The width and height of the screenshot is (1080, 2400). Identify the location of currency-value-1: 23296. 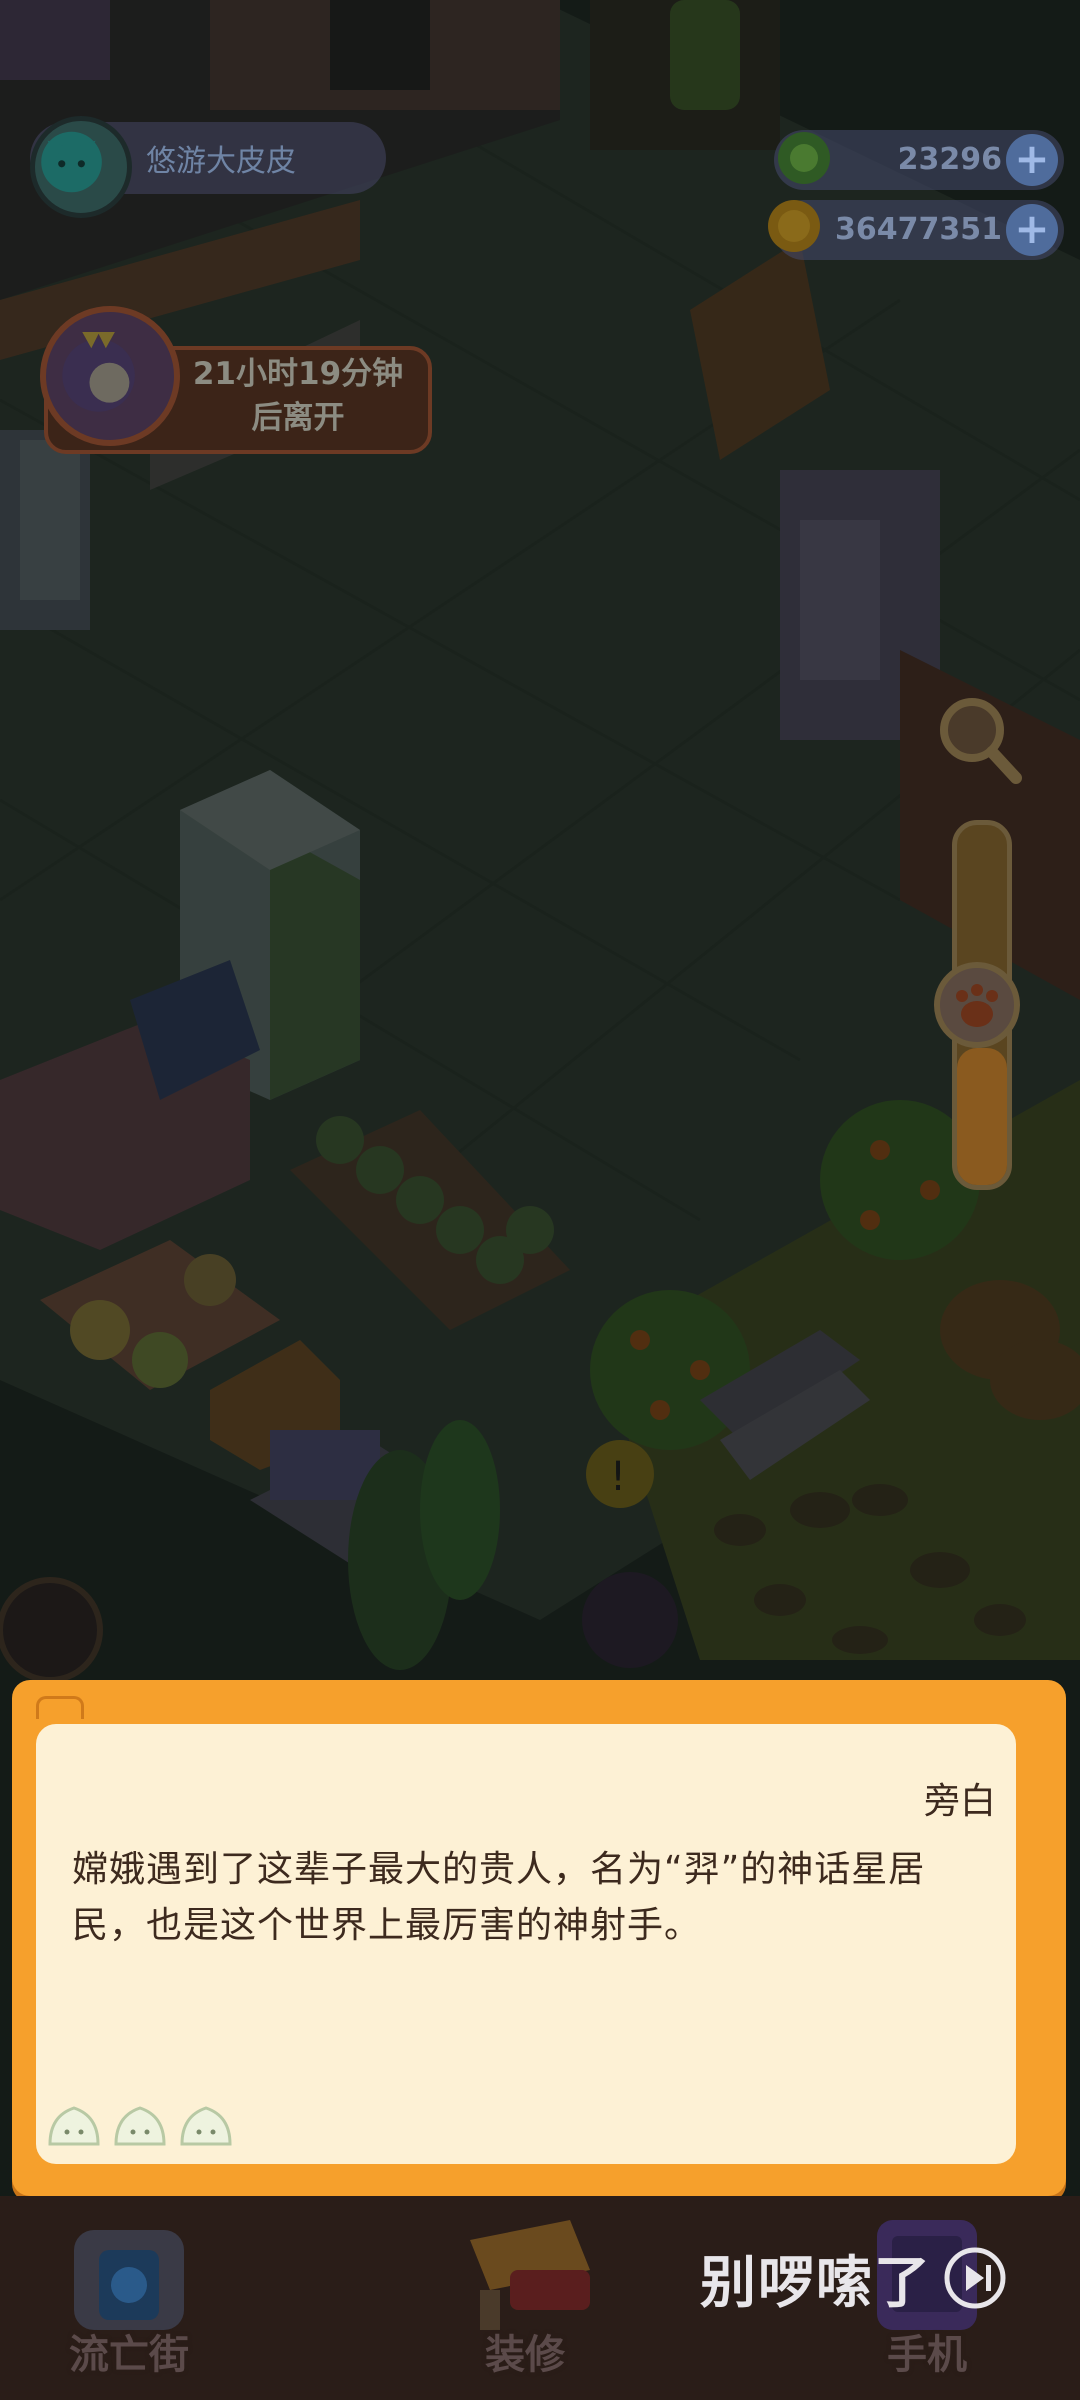
(949, 159).